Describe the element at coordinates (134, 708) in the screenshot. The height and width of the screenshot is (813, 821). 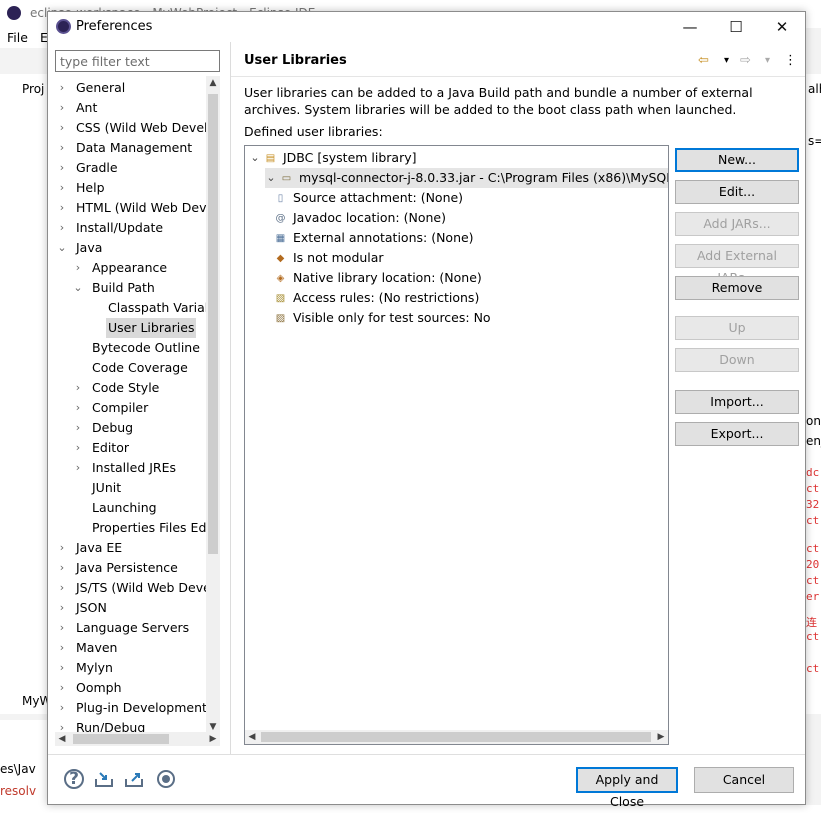
I see `tree-item-plug-in-development: › Plug-in Development` at that location.